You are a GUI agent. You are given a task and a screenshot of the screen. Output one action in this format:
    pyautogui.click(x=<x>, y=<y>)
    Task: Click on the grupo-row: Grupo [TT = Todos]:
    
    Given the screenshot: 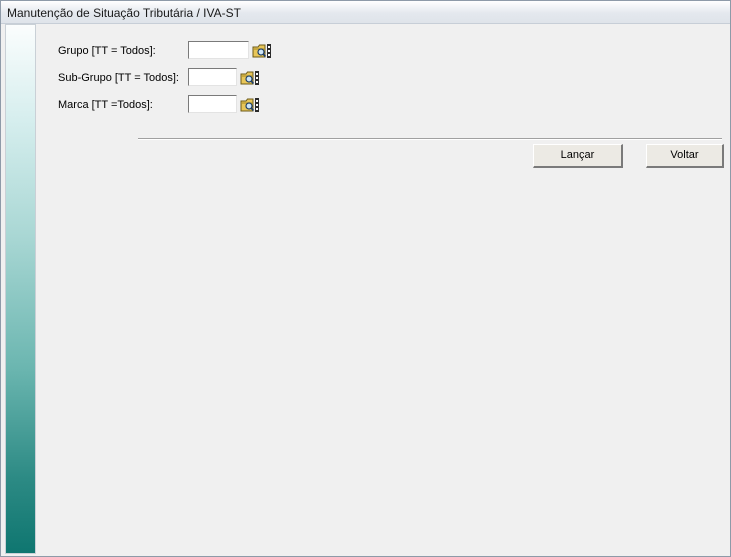 What is the action you would take?
    pyautogui.click(x=168, y=51)
    